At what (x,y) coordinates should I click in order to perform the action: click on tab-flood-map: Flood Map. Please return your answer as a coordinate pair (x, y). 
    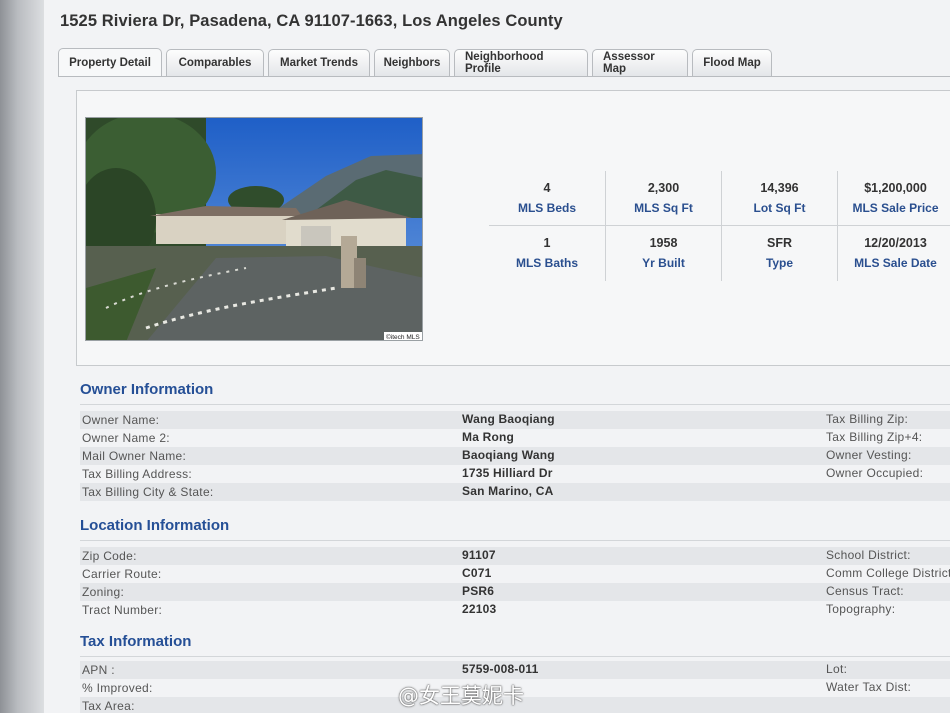
    Looking at the image, I should click on (732, 62).